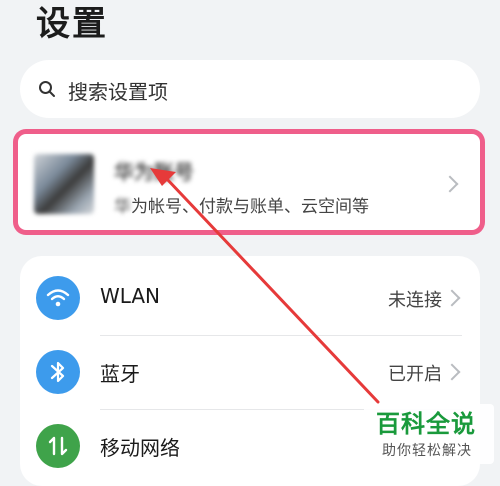 The width and height of the screenshot is (500, 486). What do you see at coordinates (47, 89) in the screenshot?
I see `search-icon` at bounding box center [47, 89].